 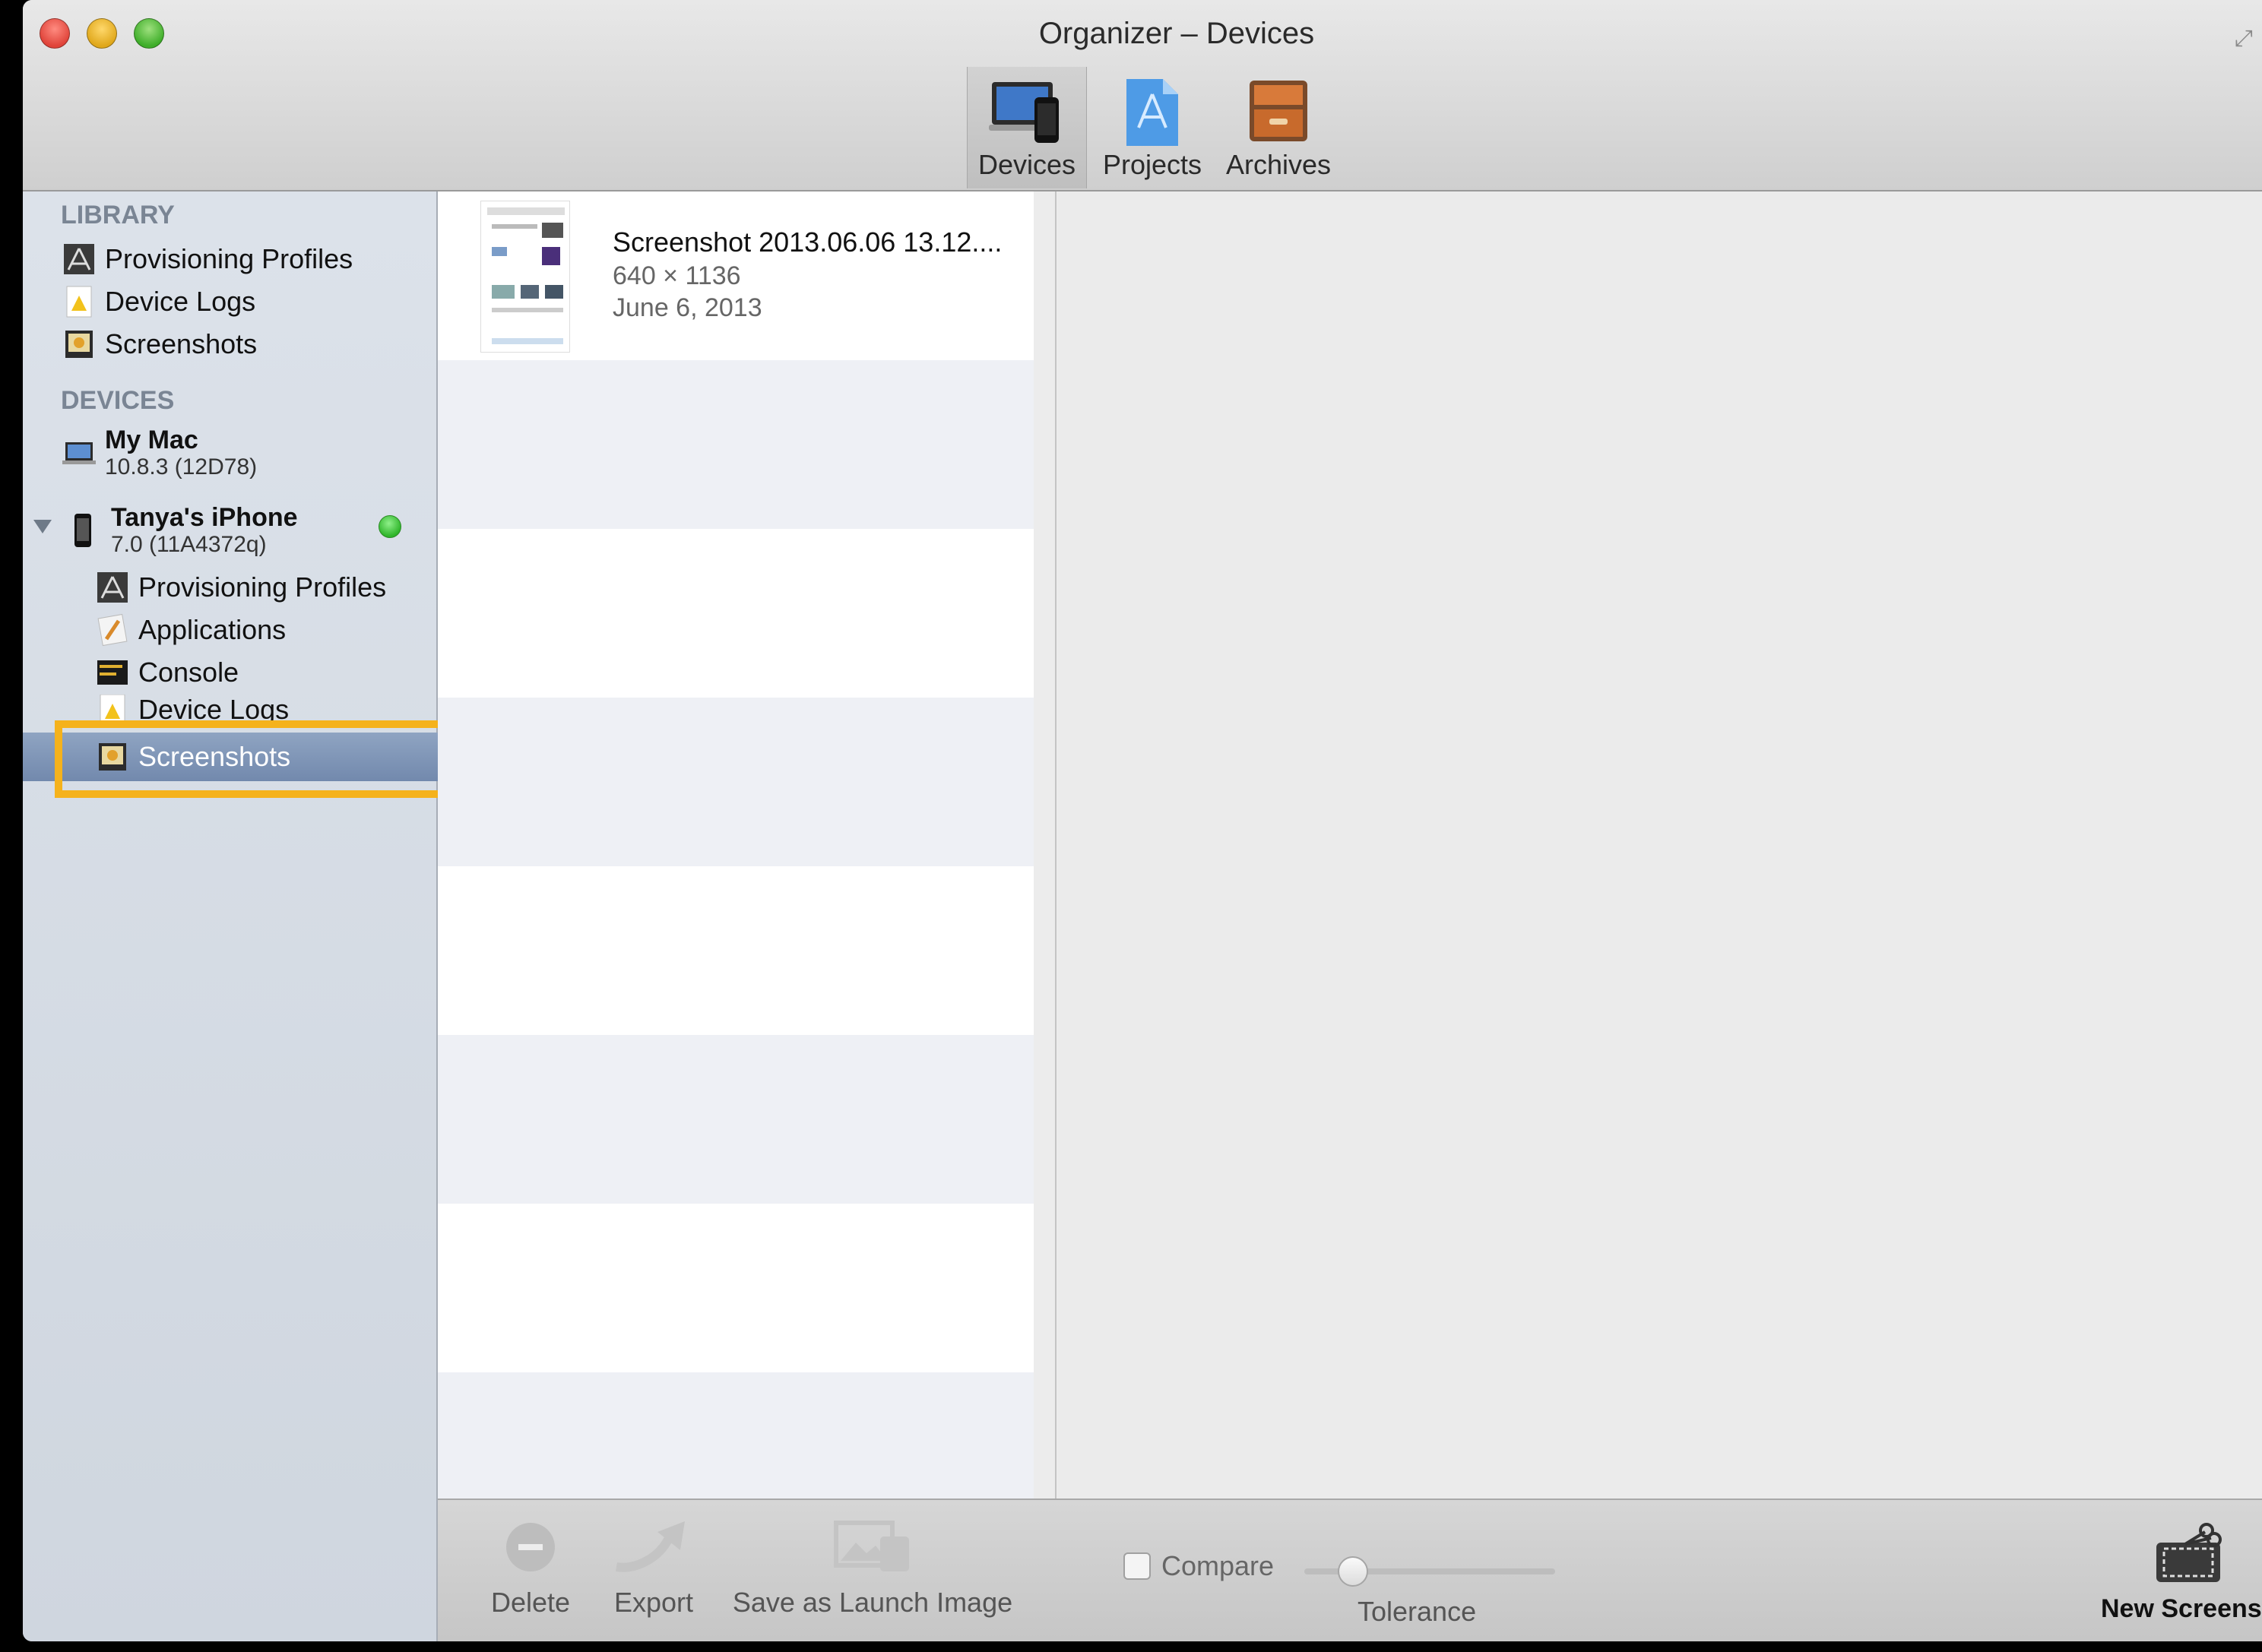 I want to click on delete-button: Delete, so click(x=530, y=1563).